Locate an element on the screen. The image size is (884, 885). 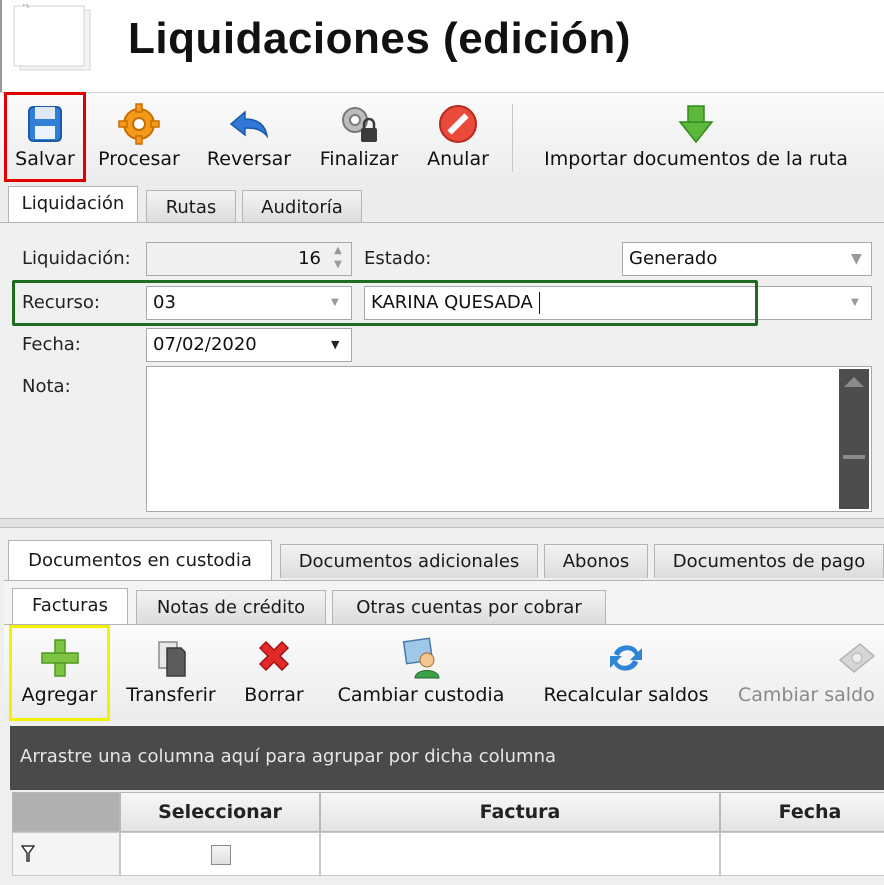
tab-facturas: Facturas is located at coordinates (70, 607).